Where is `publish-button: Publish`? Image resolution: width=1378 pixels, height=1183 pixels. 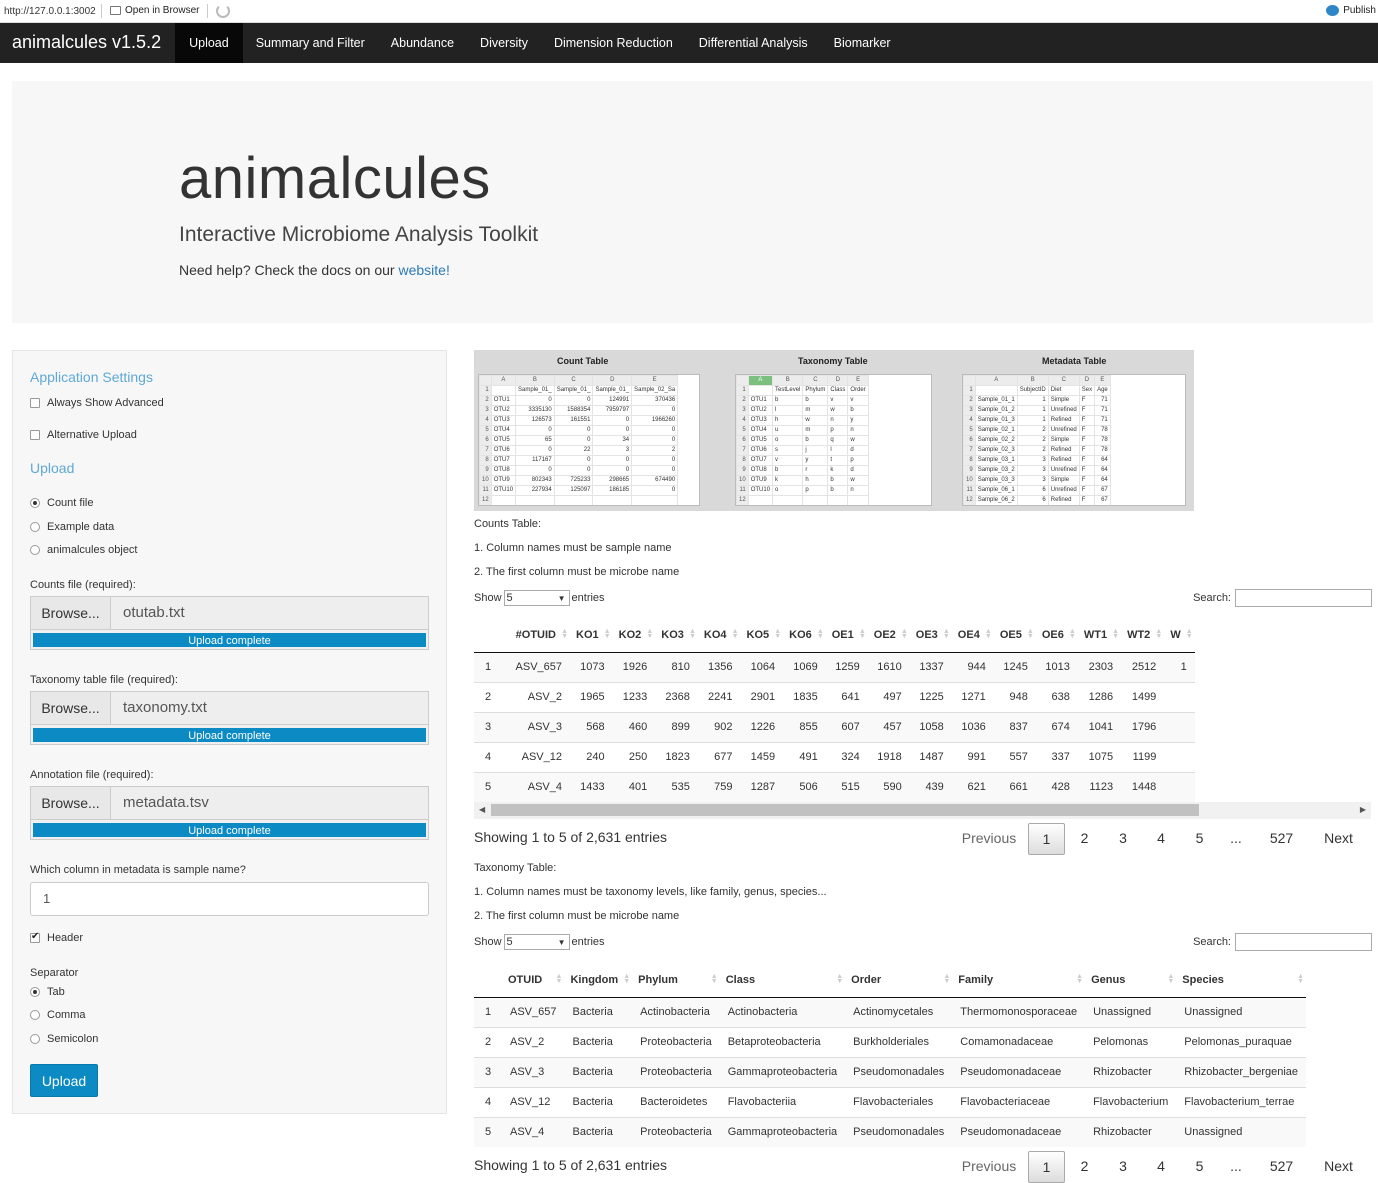 publish-button: Publish is located at coordinates (1351, 10).